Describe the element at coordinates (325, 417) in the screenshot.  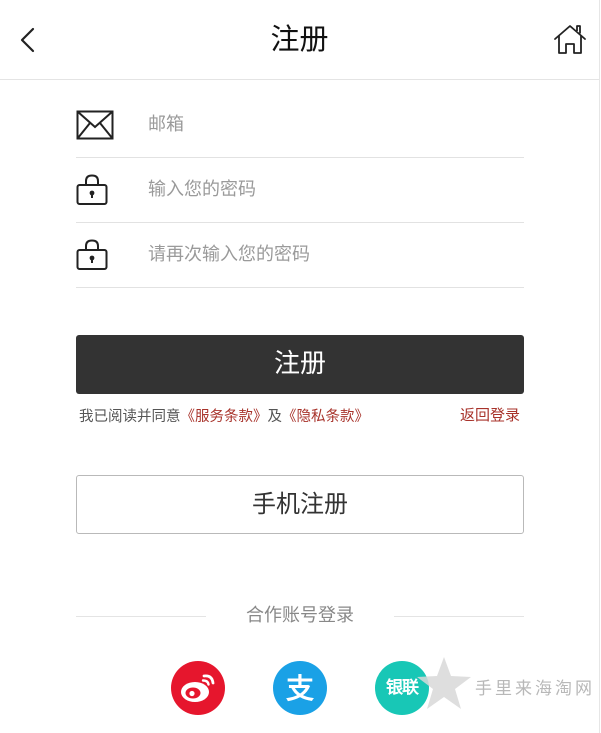
I see `privacy-link: 《隐私条款》` at that location.